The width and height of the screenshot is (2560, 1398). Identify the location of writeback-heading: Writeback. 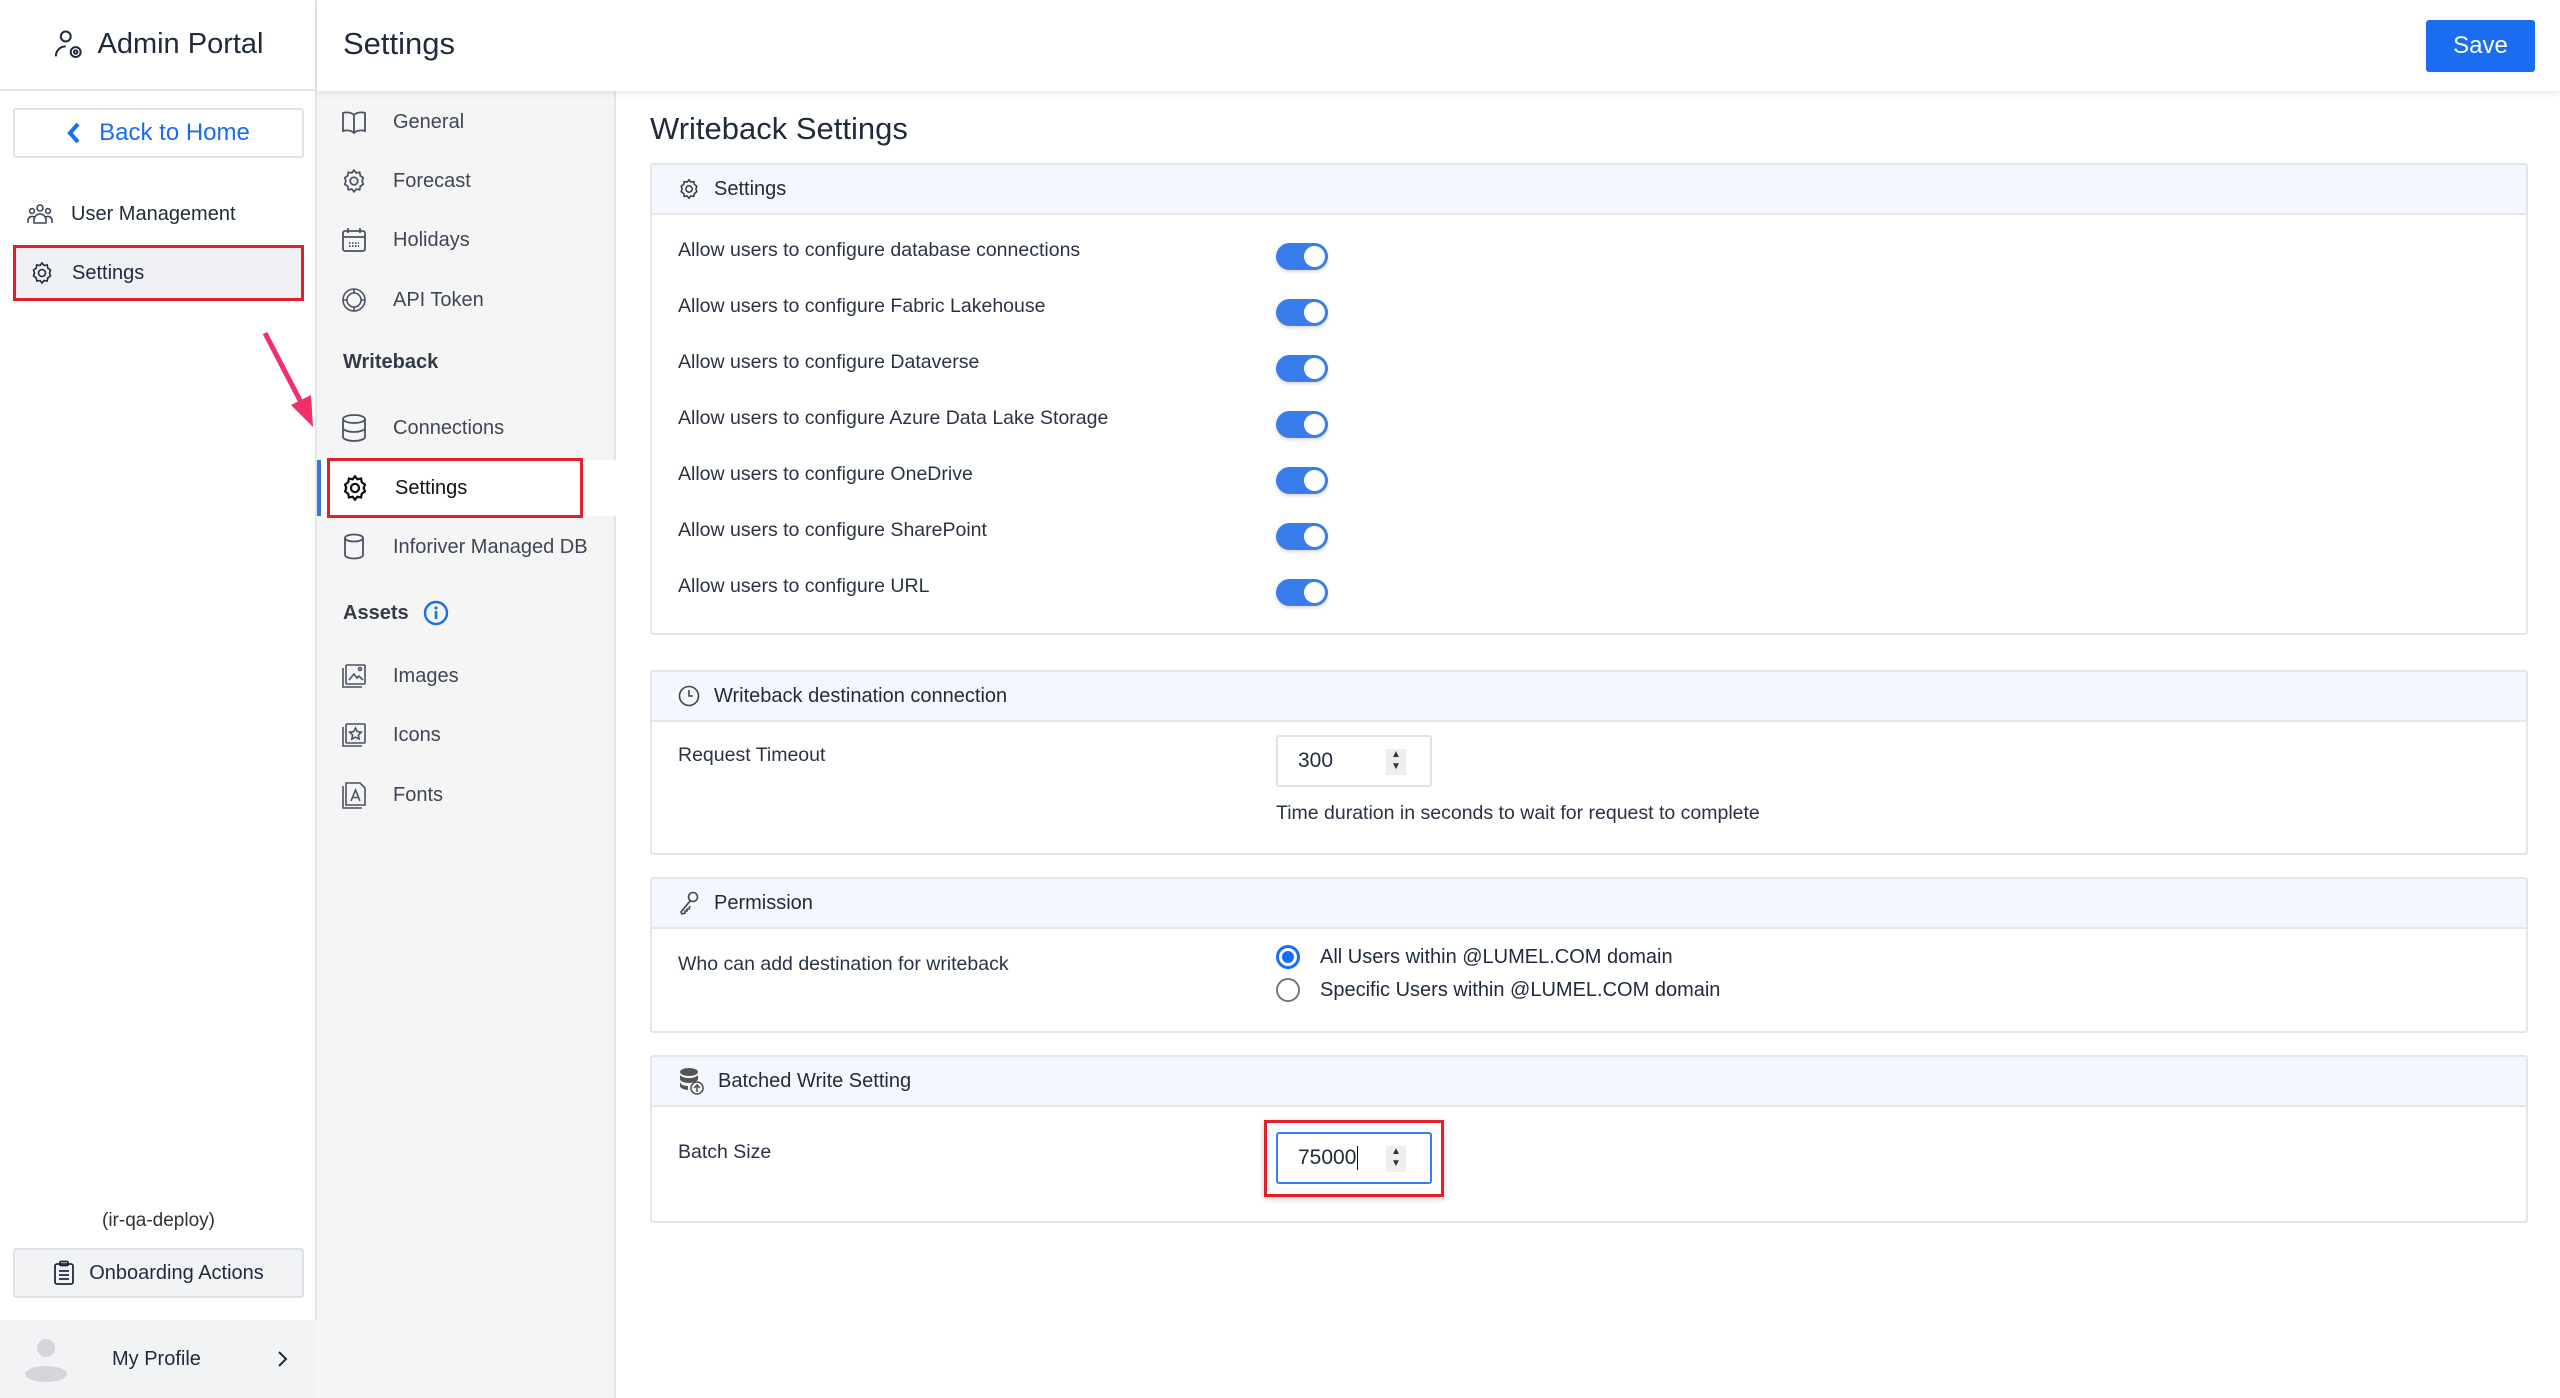
(391, 362).